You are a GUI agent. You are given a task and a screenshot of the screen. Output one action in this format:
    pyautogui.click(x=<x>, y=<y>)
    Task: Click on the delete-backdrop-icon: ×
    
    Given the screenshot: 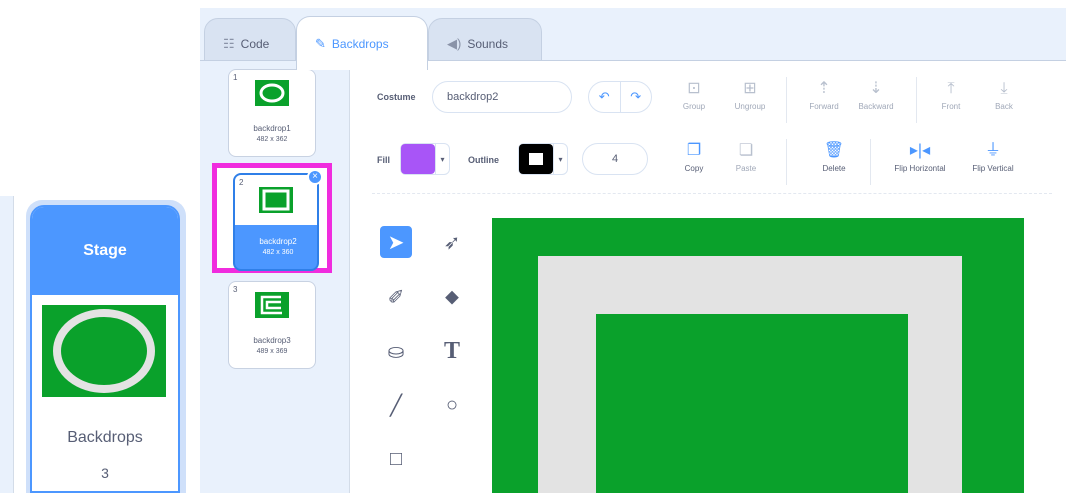 What is the action you would take?
    pyautogui.click(x=315, y=177)
    